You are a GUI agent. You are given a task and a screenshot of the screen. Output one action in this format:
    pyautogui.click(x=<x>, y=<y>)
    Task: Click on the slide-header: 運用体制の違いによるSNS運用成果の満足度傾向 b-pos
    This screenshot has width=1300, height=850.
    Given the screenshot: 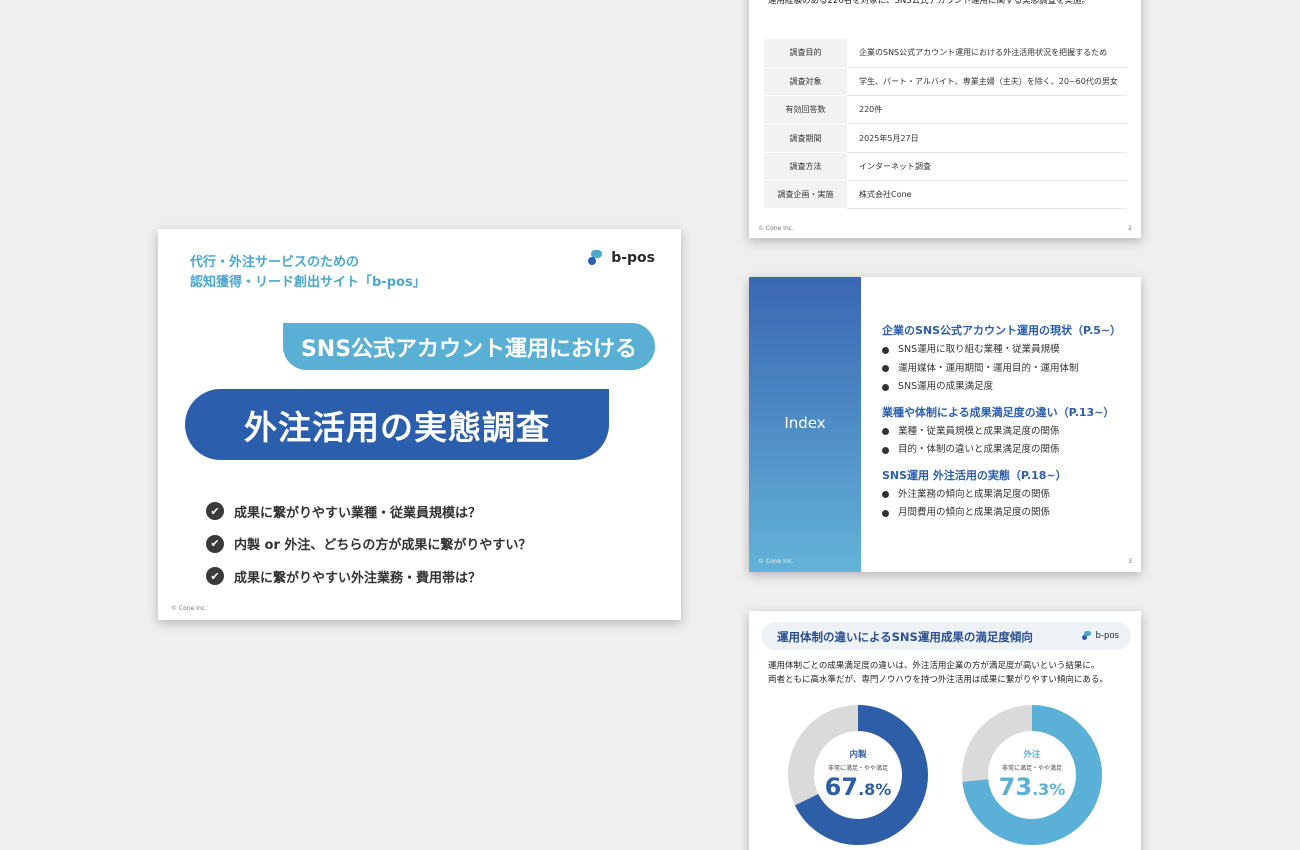 What is the action you would take?
    pyautogui.click(x=946, y=636)
    